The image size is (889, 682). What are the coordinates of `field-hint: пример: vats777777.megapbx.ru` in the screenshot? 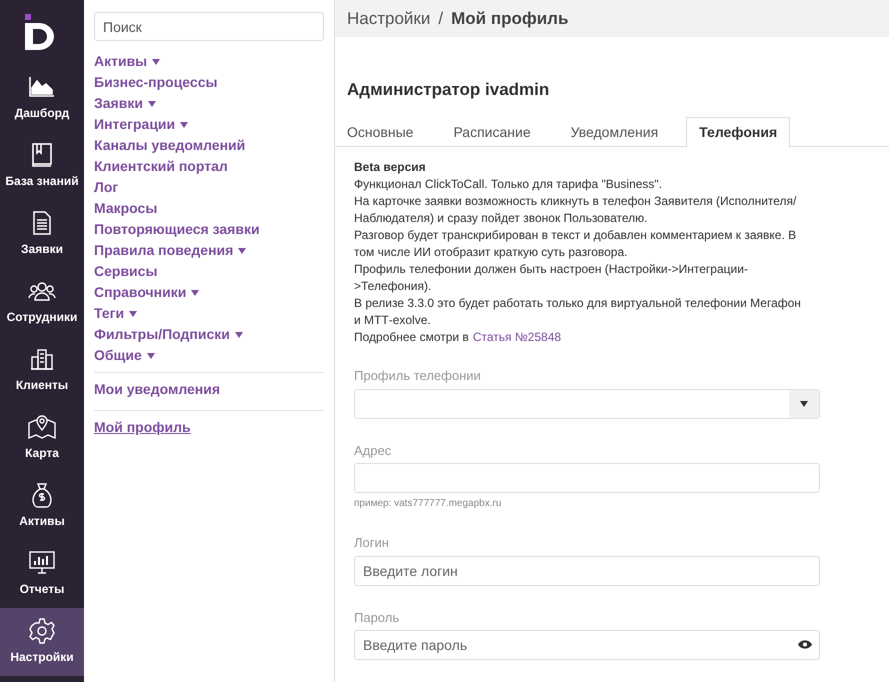 It's located at (428, 504).